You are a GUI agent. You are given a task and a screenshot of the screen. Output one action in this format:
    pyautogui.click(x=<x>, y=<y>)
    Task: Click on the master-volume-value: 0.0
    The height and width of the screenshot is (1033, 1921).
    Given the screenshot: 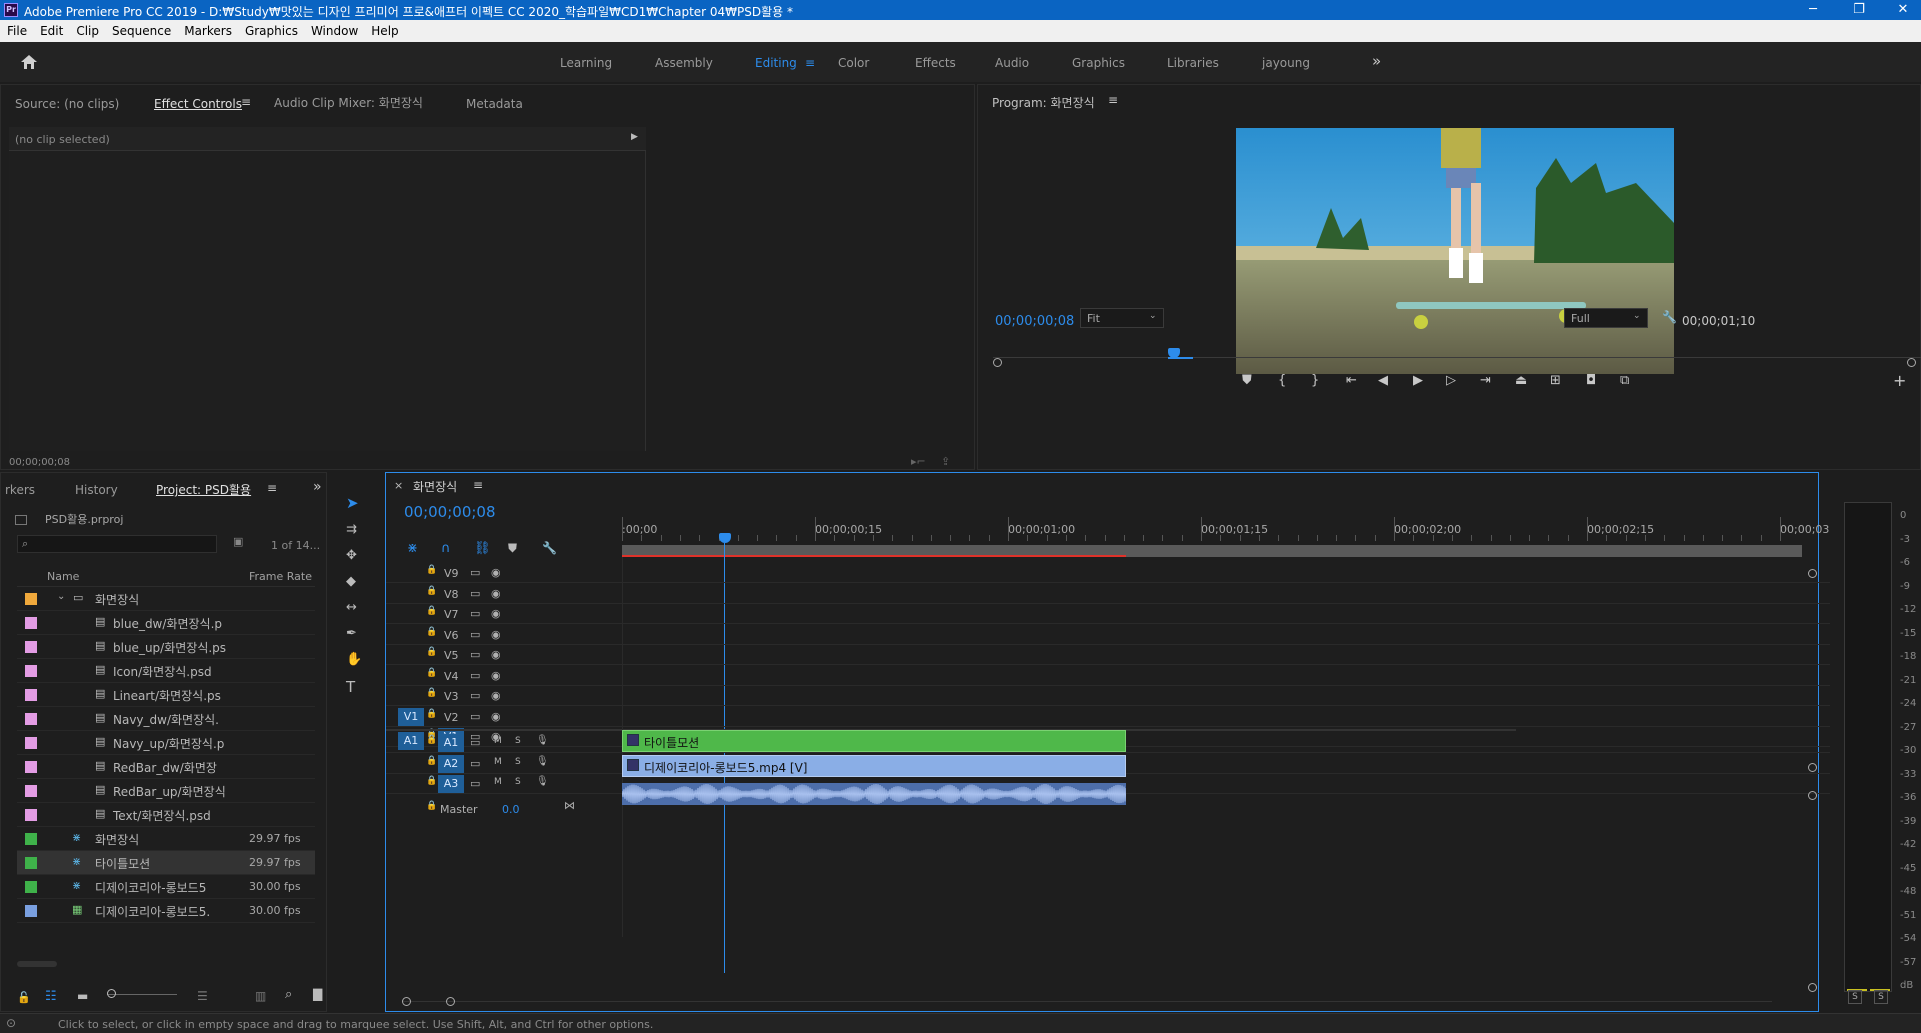 What is the action you would take?
    pyautogui.click(x=511, y=809)
    